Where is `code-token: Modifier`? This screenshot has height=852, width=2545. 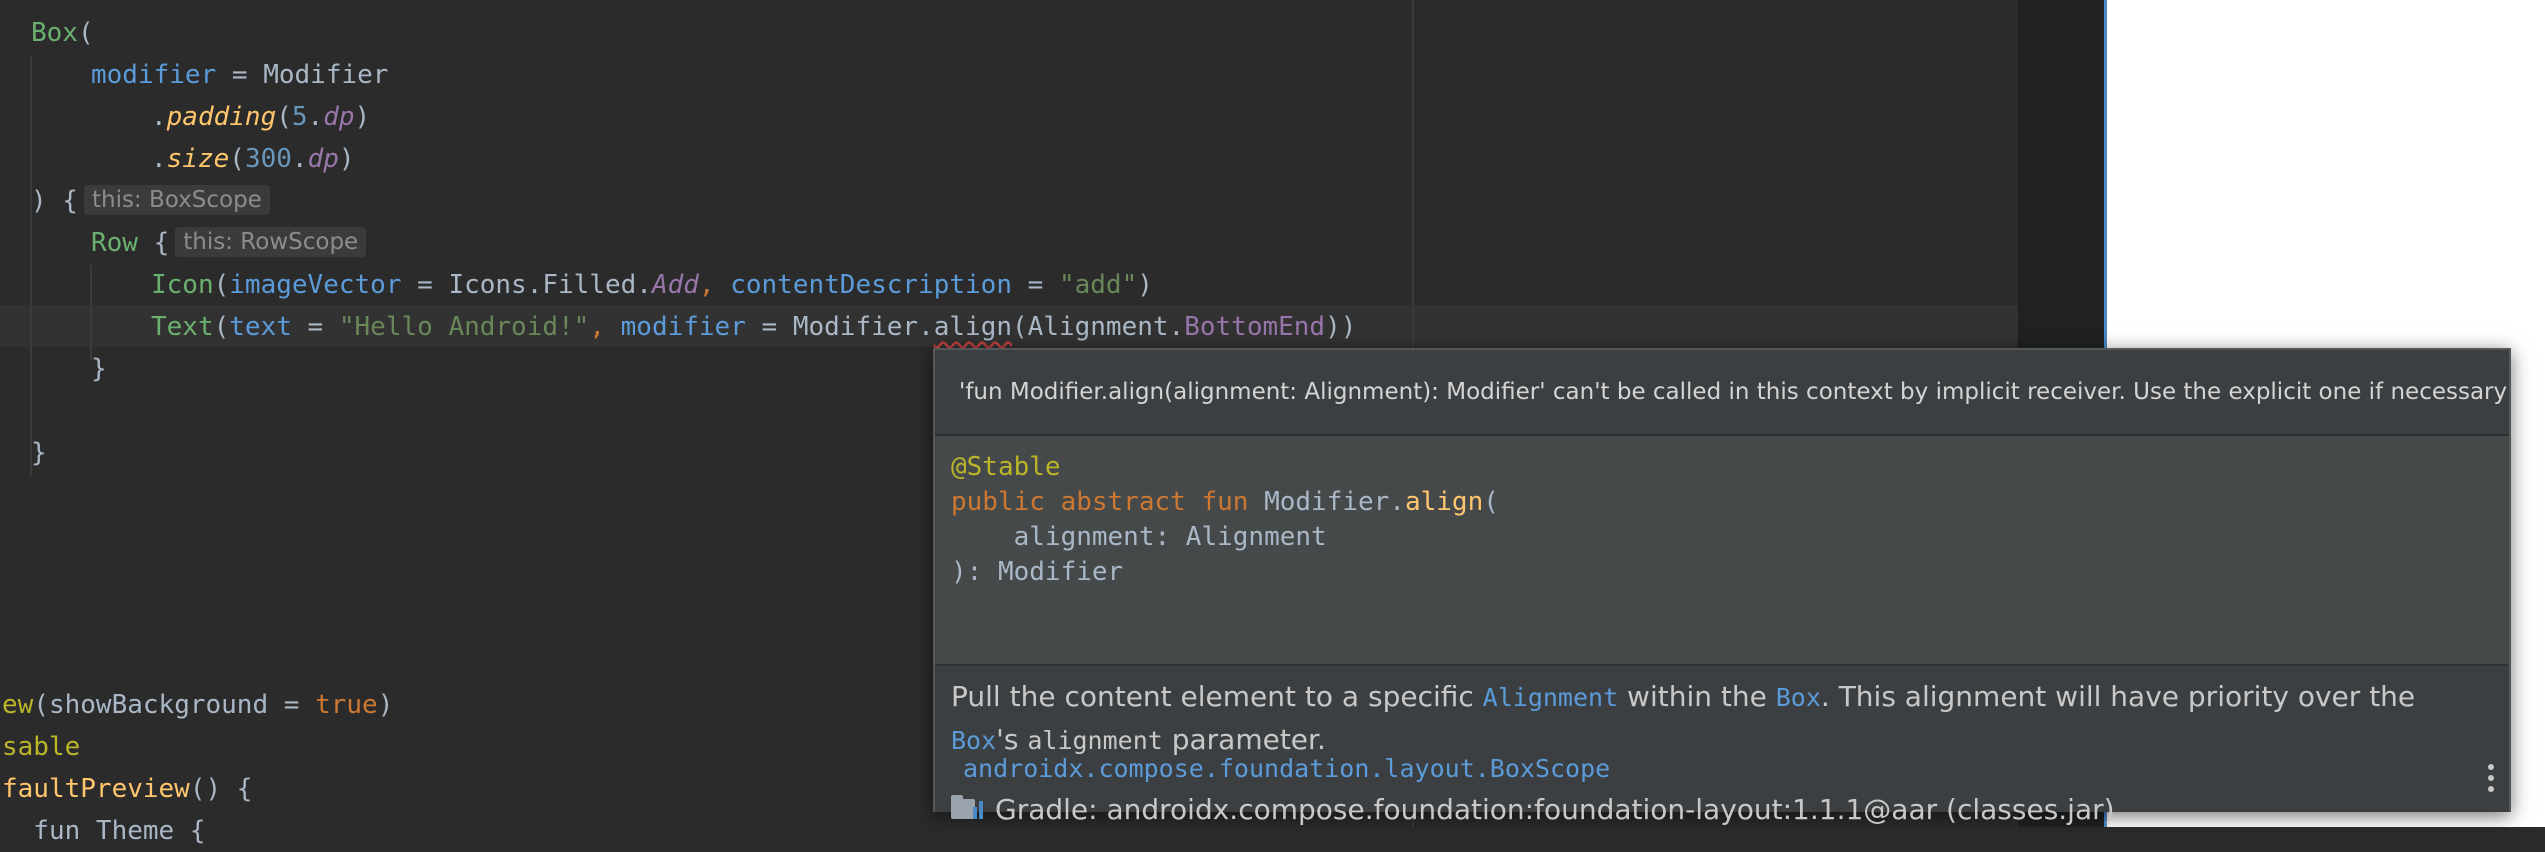
code-token: Modifier is located at coordinates (326, 75).